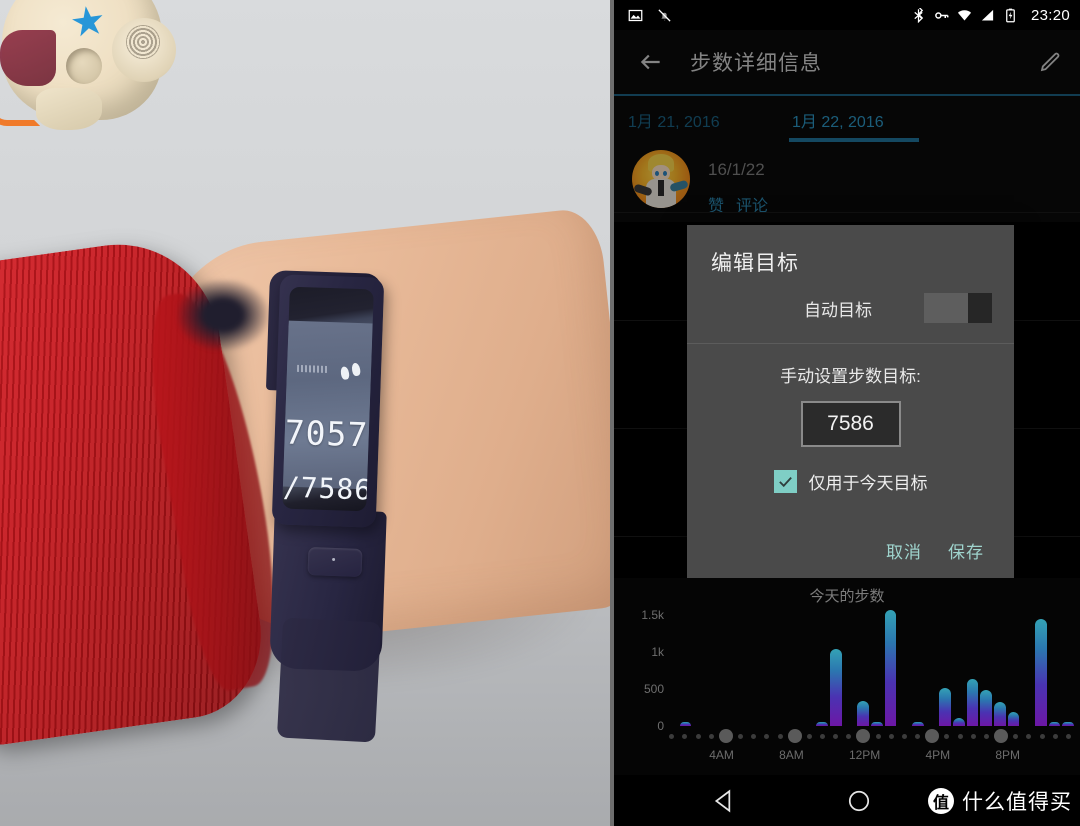 This screenshot has width=1080, height=826. I want to click on chart-x-ticks, so click(870, 736).